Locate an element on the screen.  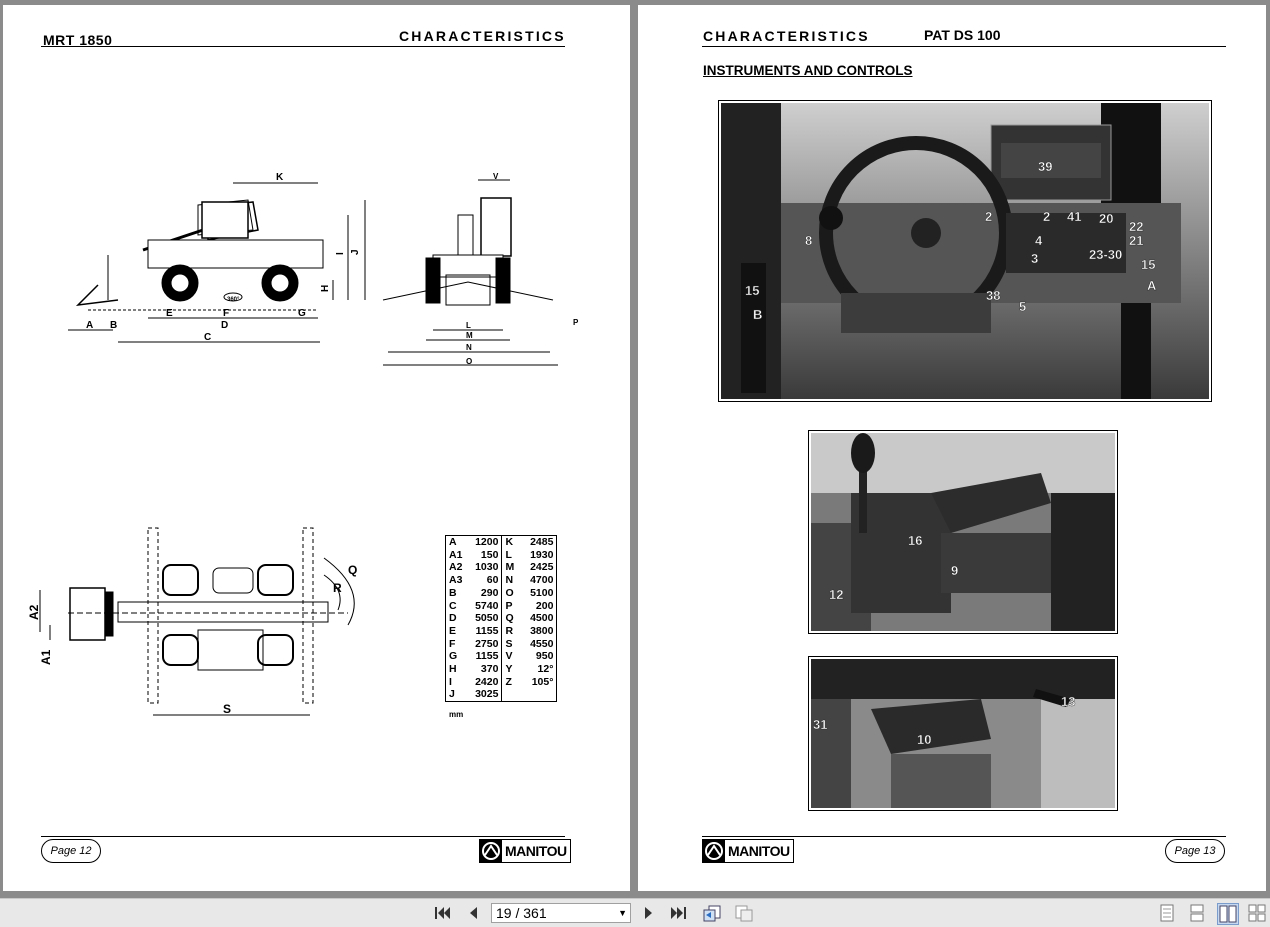
dim-s-label: S is located at coordinates (227, 709).